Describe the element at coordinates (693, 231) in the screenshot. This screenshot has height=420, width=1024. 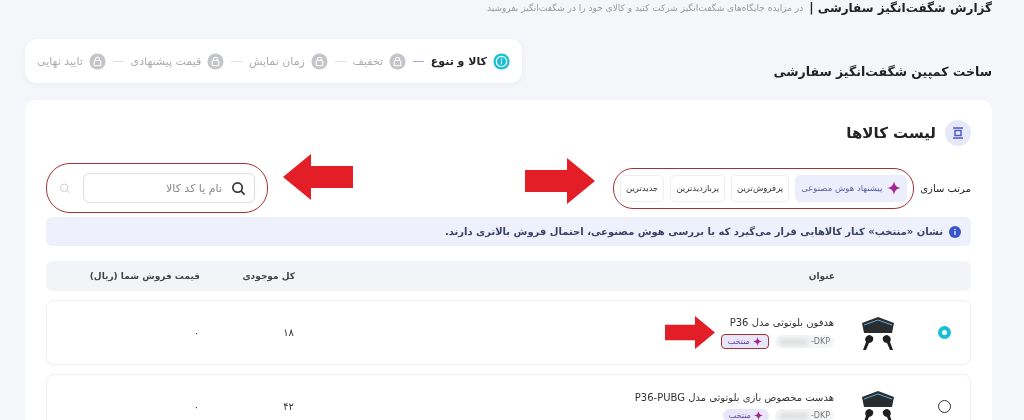
I see `notice-text: نشان «منتخب» کنار کالاهایی قرار می‌گیرد که با بررسی هوش مصنوعی، احتمال فروش بالاتری دارند.` at that location.